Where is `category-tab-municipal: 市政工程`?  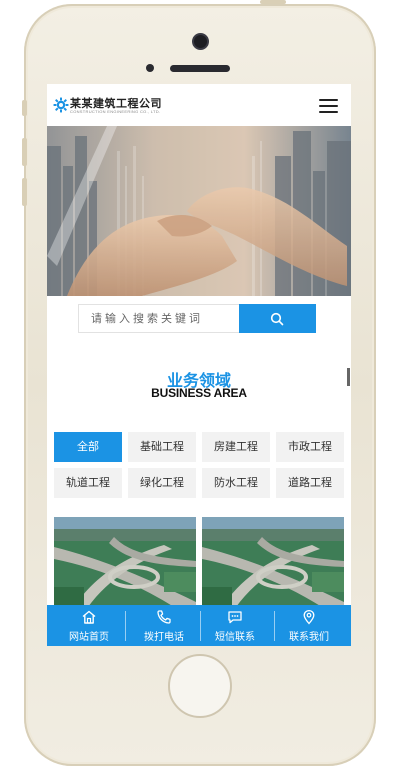 category-tab-municipal: 市政工程 is located at coordinates (310, 447).